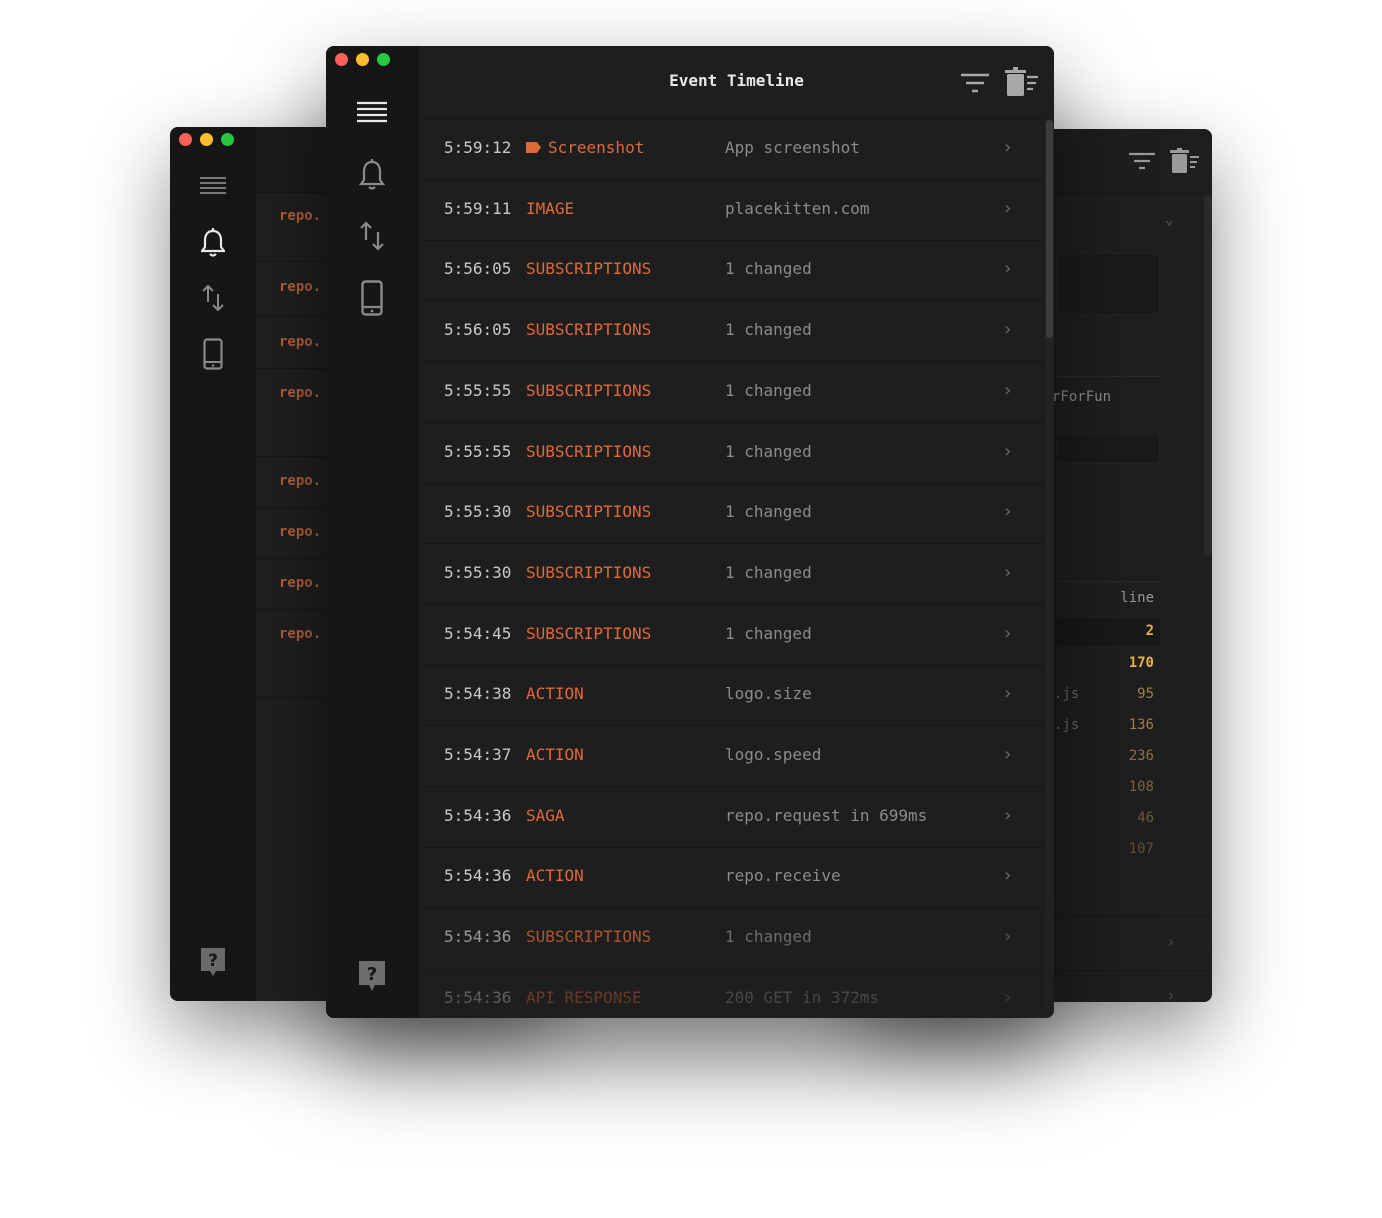 This screenshot has width=1382, height=1218. I want to click on event-type-label: IMAGE, so click(550, 208).